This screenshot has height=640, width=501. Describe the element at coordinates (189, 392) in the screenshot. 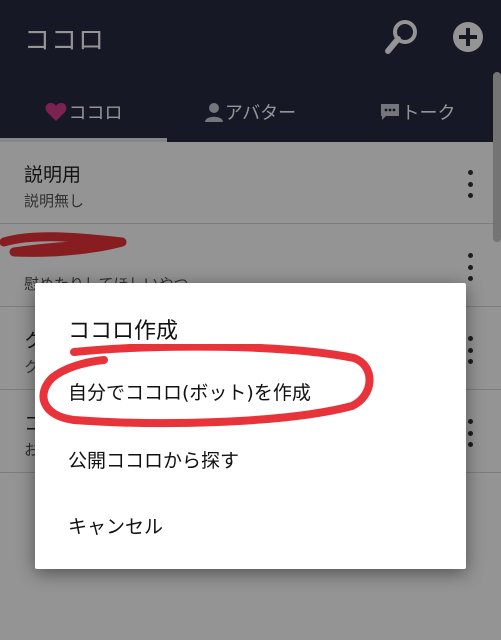

I see `option-label: 自分でココロ(ボット)を作成` at that location.